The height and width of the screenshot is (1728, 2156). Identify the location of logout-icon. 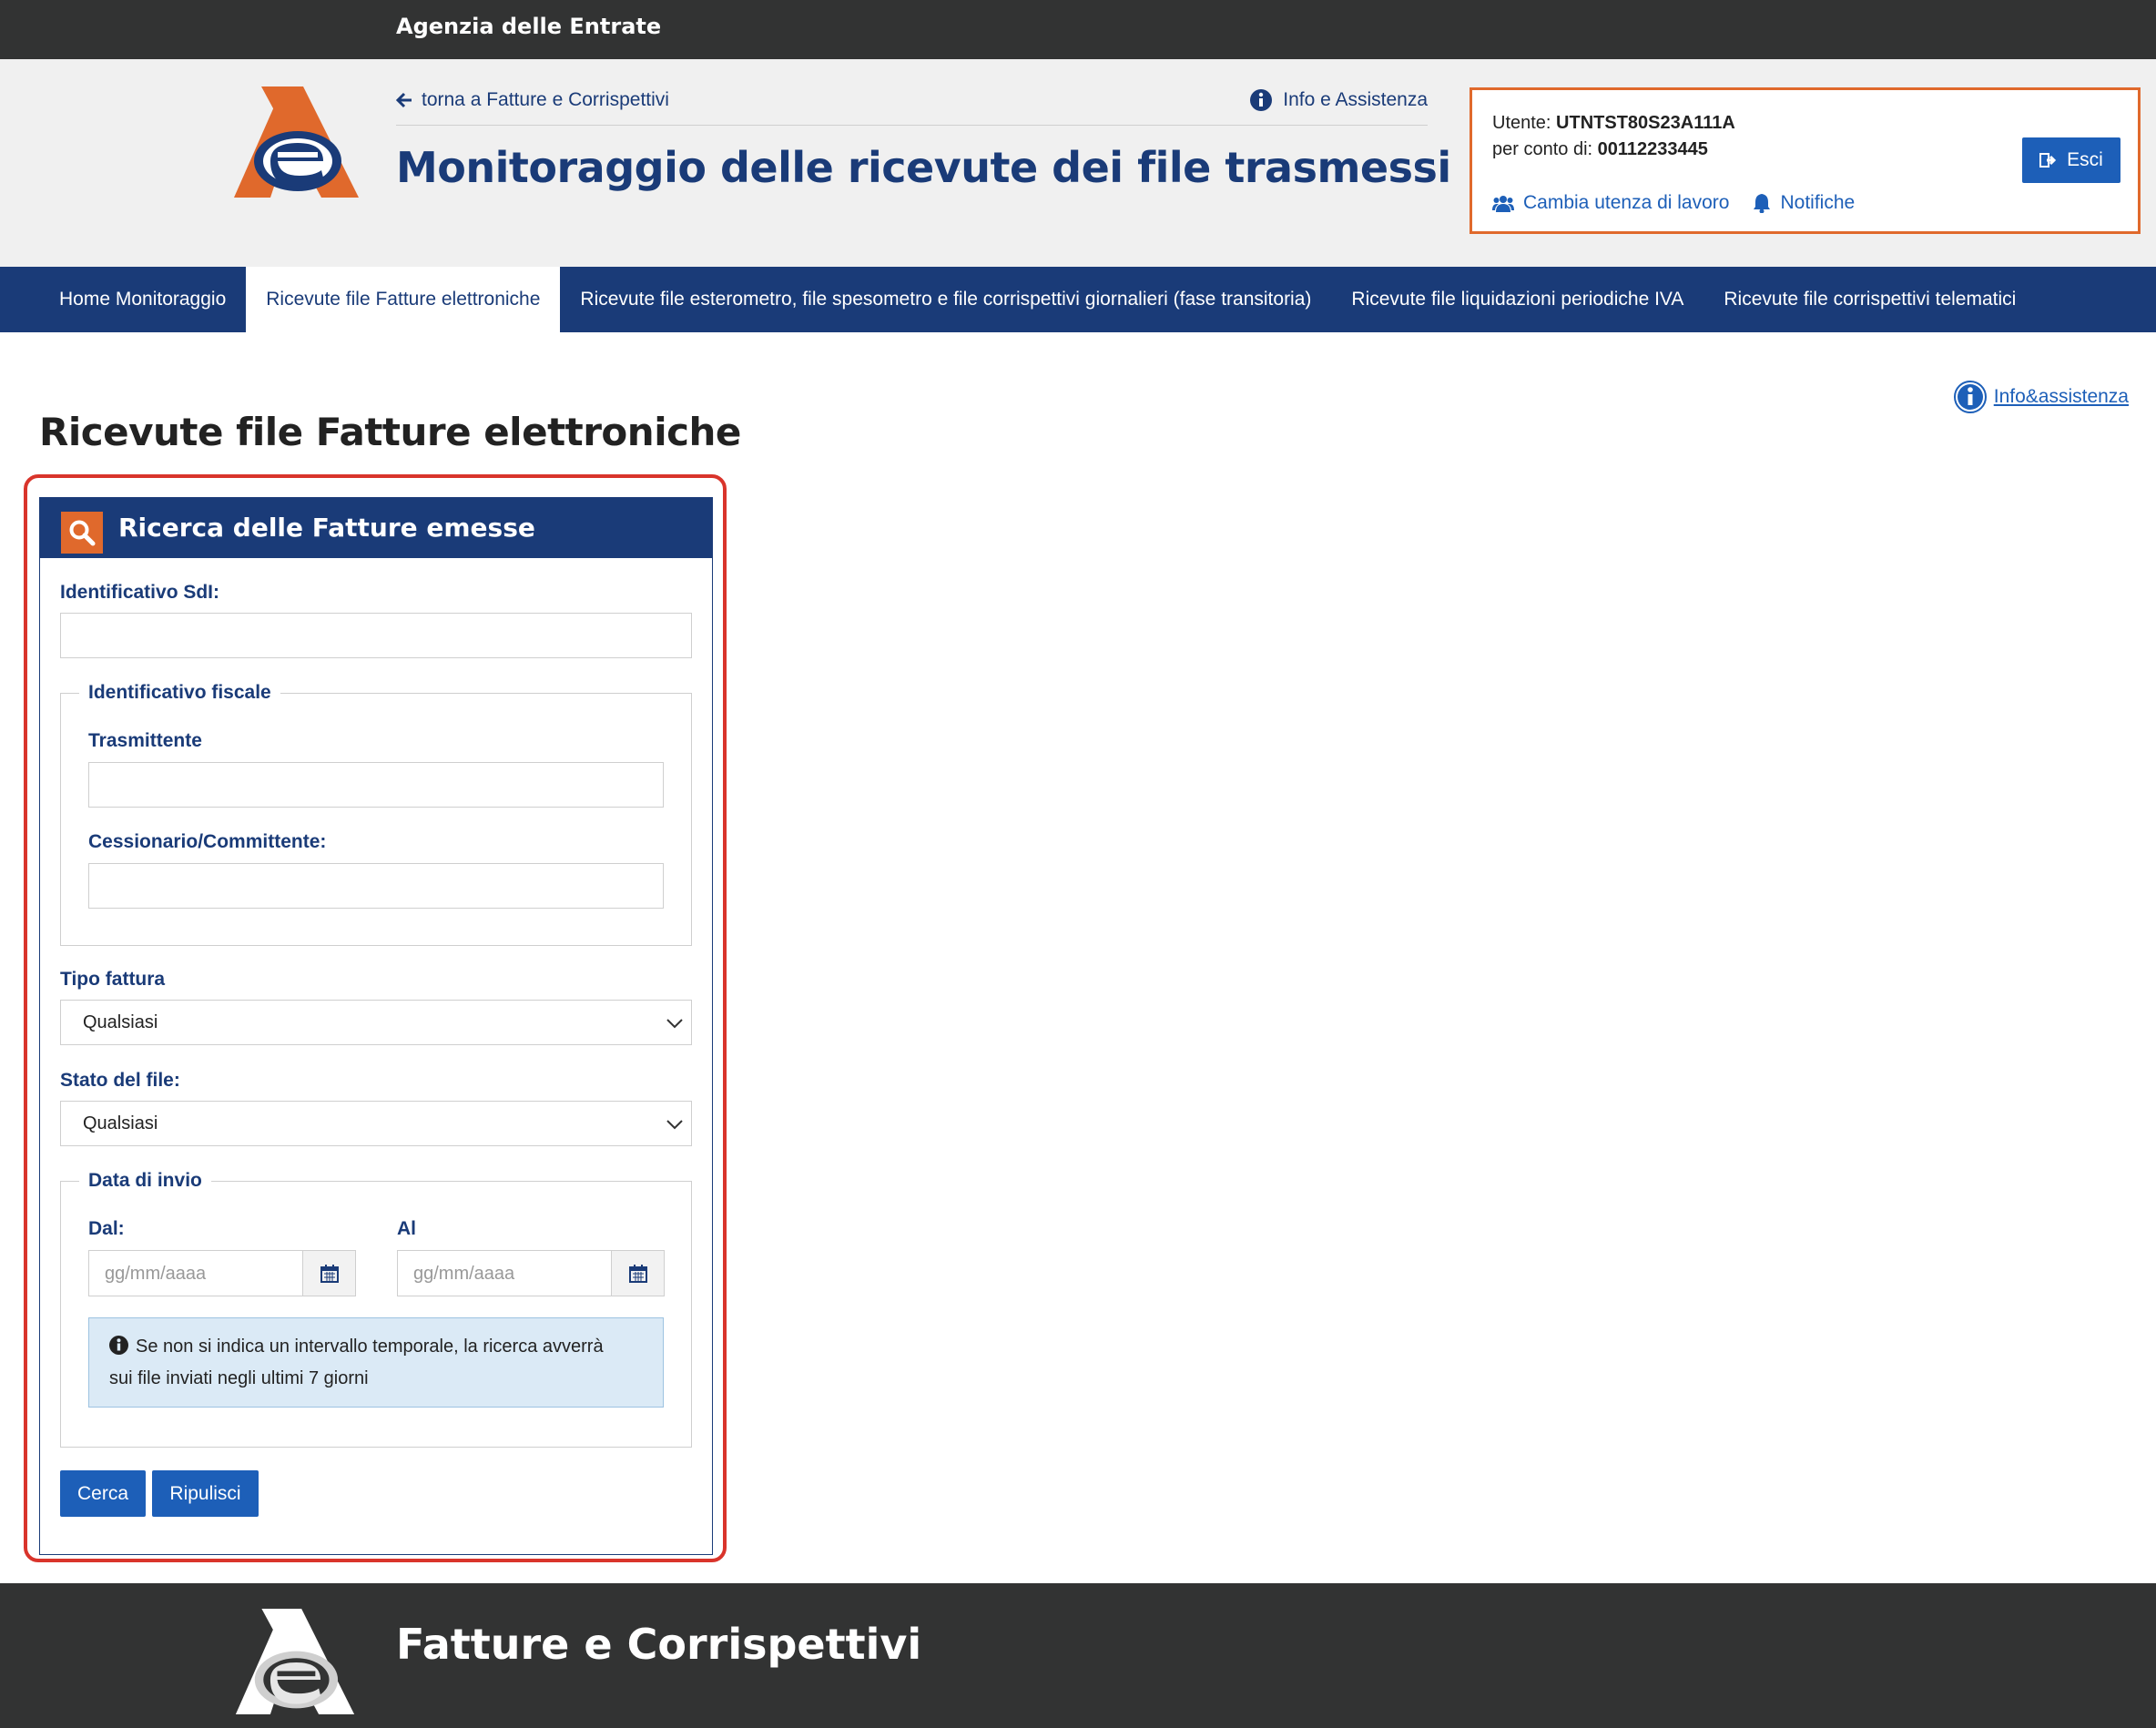
(2048, 160).